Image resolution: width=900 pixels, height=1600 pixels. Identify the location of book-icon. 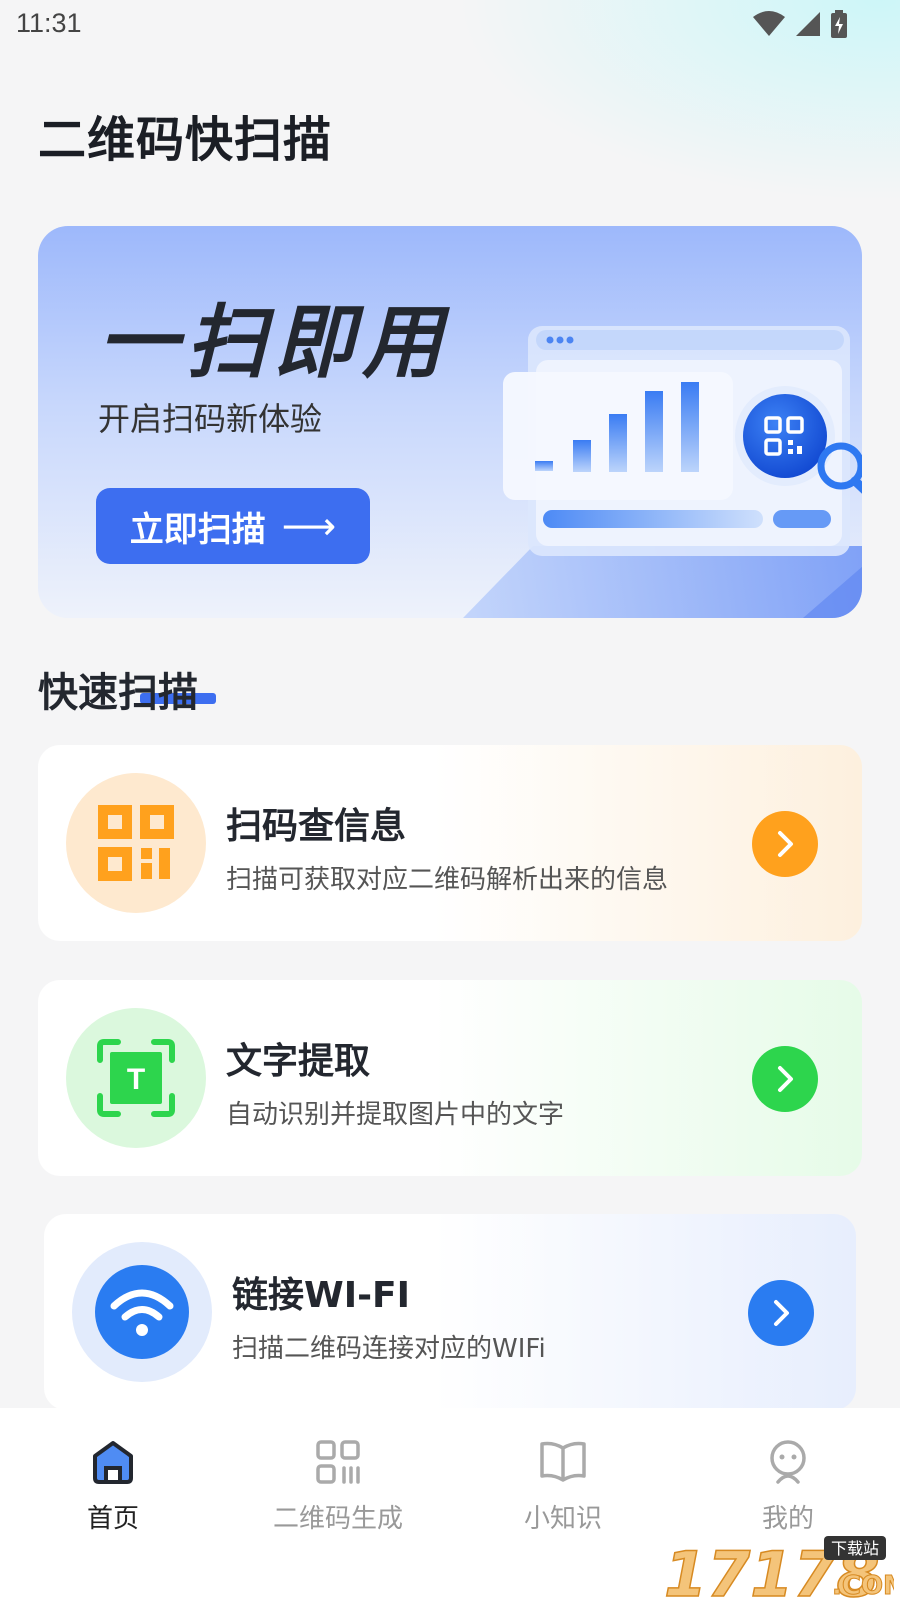
(563, 1461).